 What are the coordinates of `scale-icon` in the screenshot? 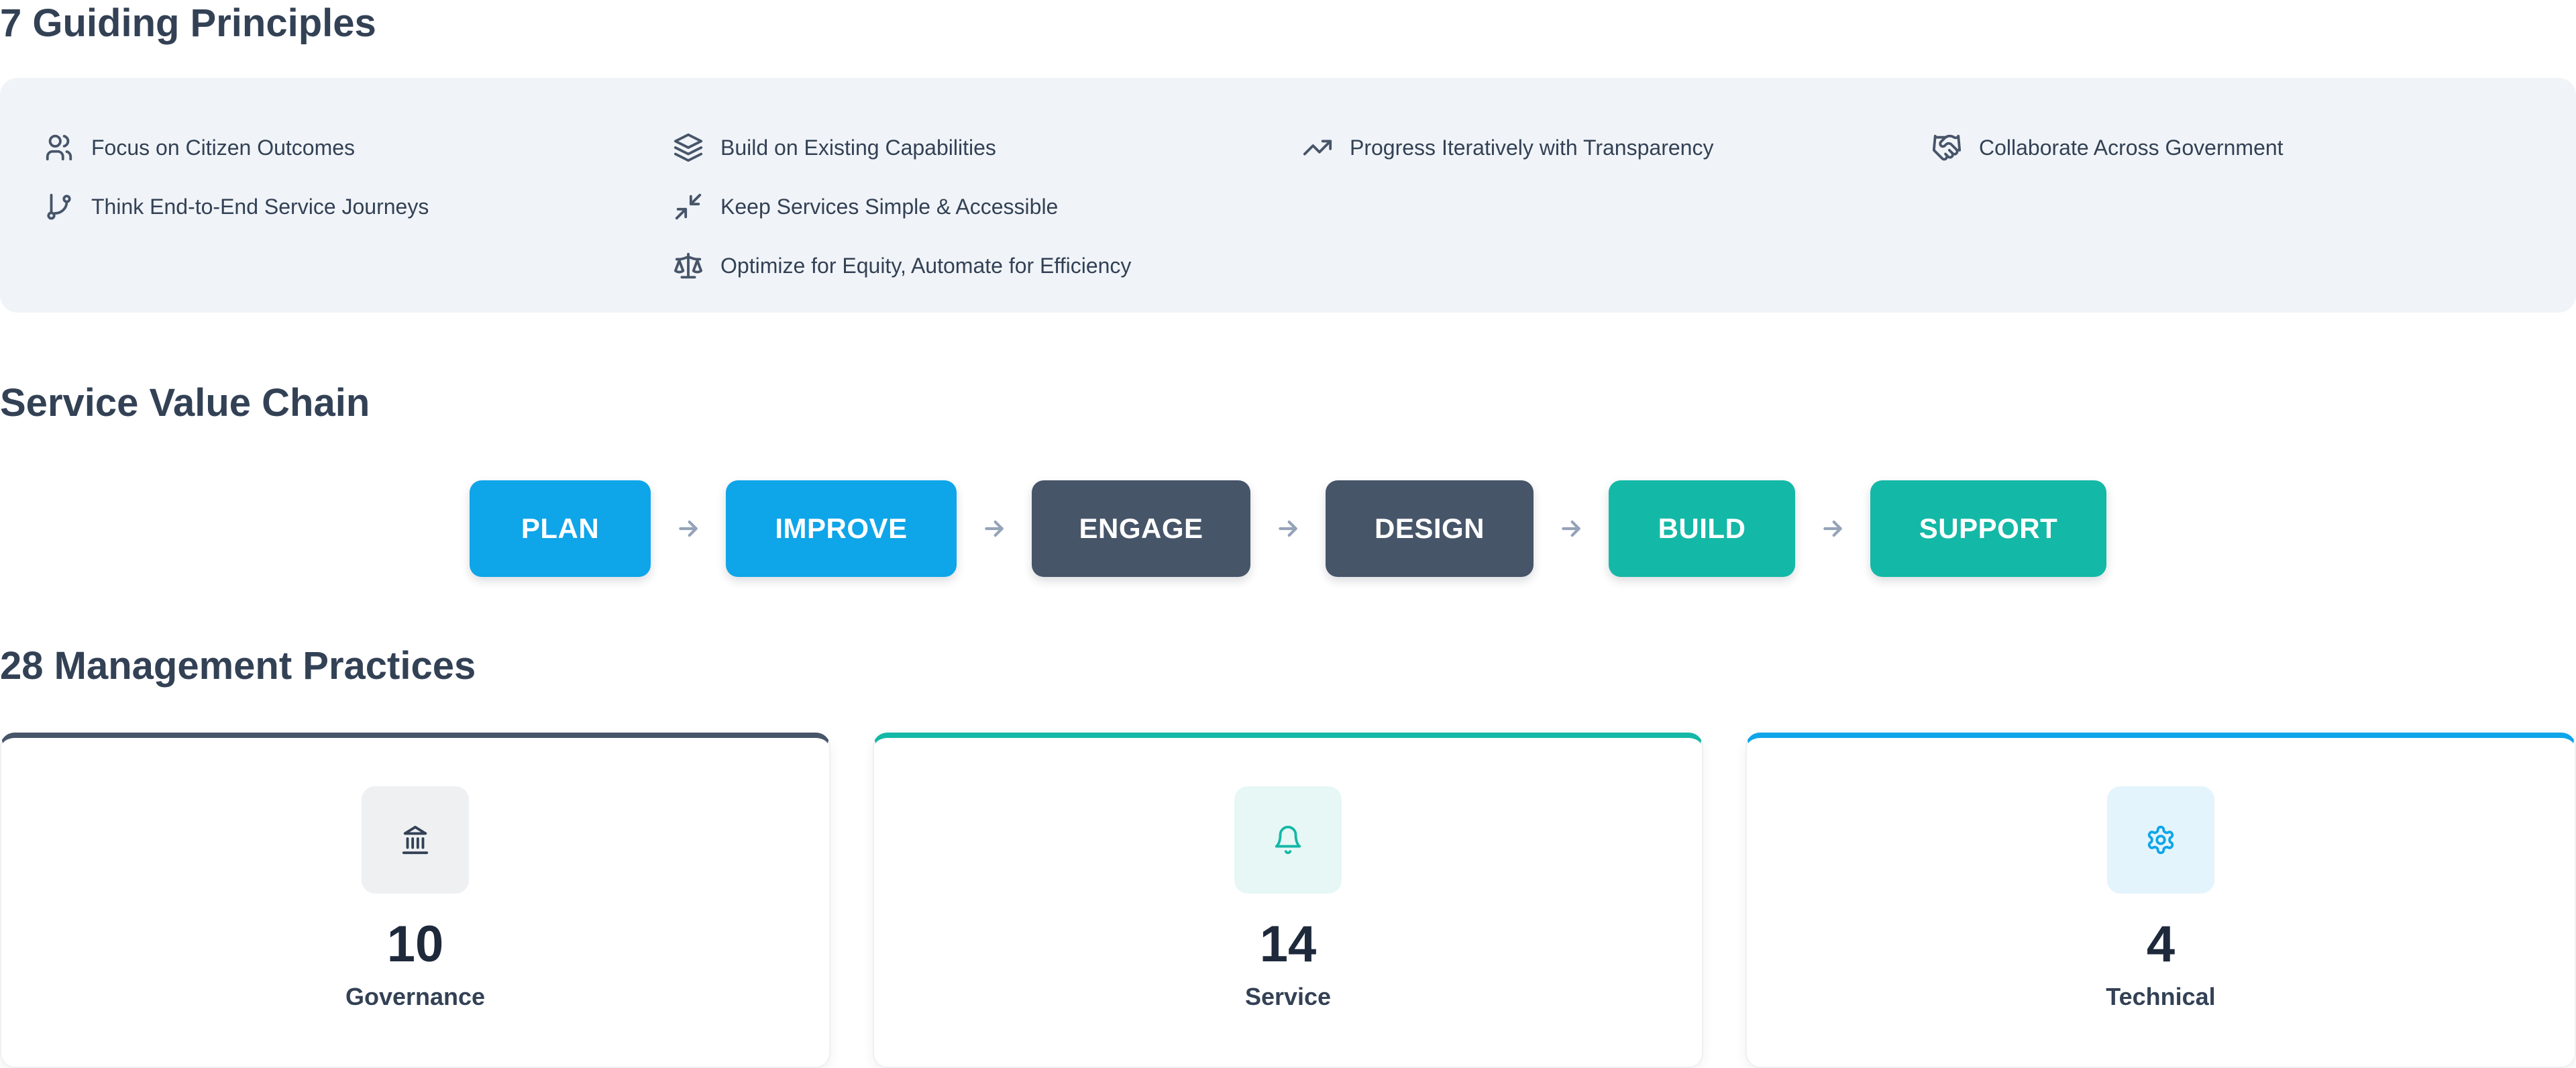 It's located at (688, 266).